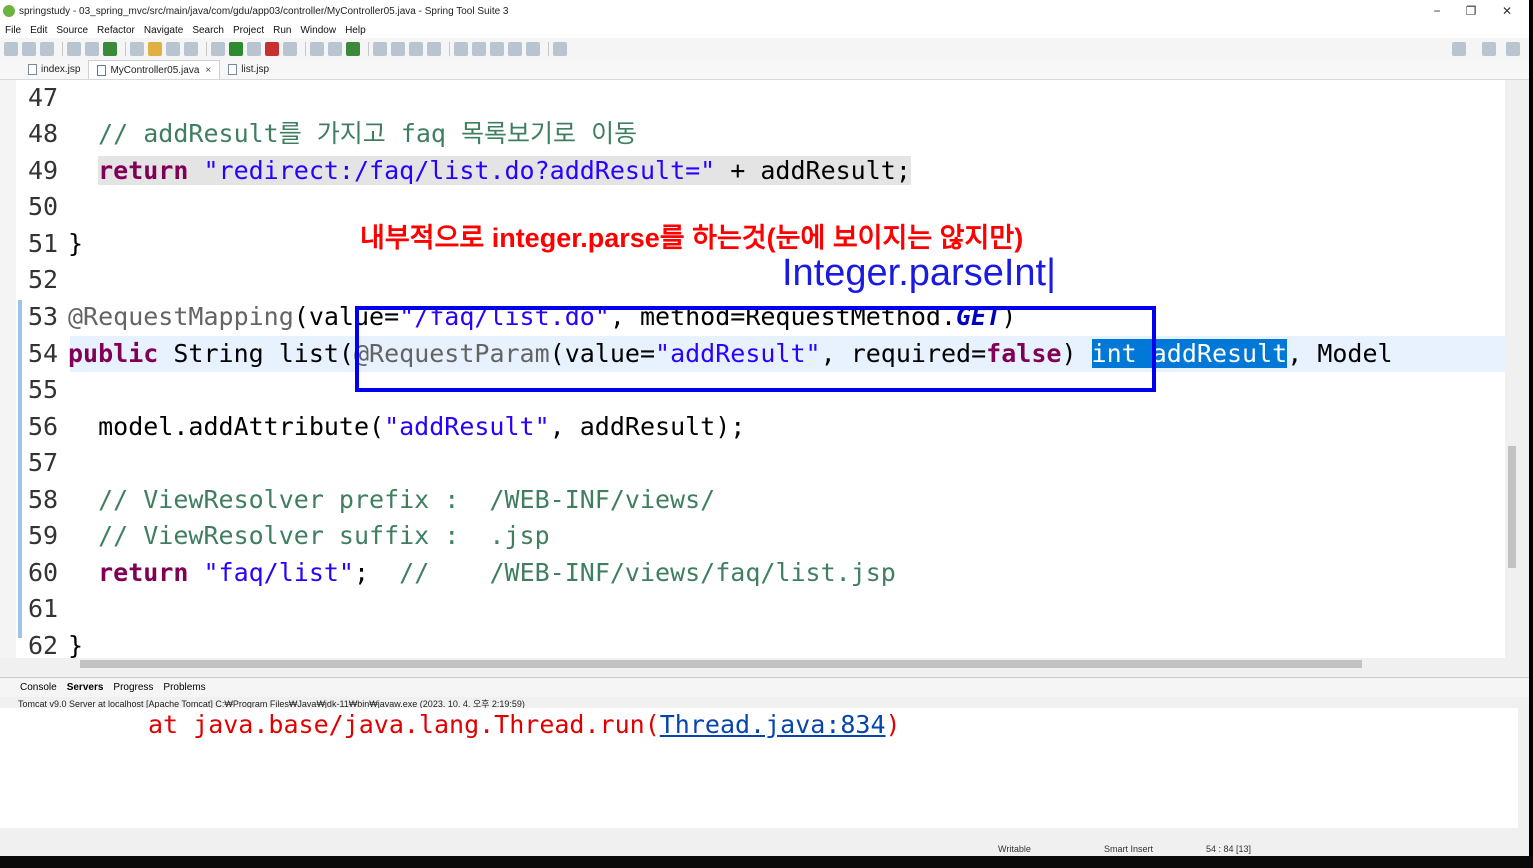 This screenshot has width=1533, height=868. Describe the element at coordinates (404, 724) in the screenshot. I see `stack-trace-text: at java.base/java.lang.Thread.run(` at that location.